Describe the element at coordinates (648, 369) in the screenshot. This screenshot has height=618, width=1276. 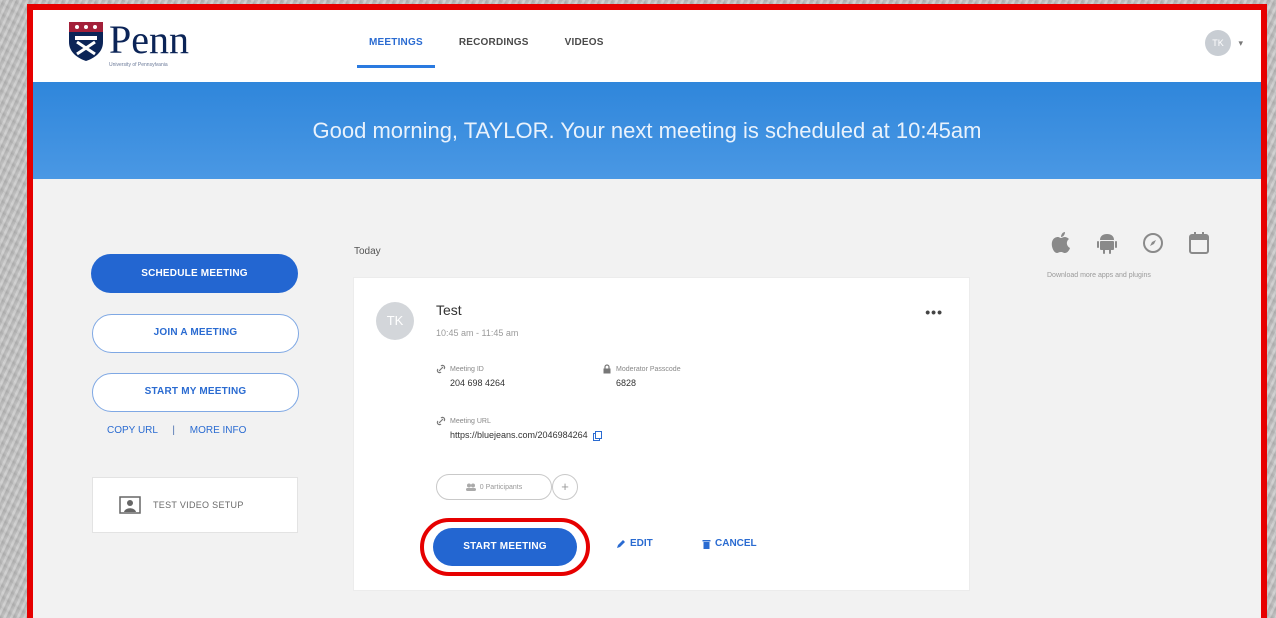
I see `passcode-label: Moderator Passcode` at that location.